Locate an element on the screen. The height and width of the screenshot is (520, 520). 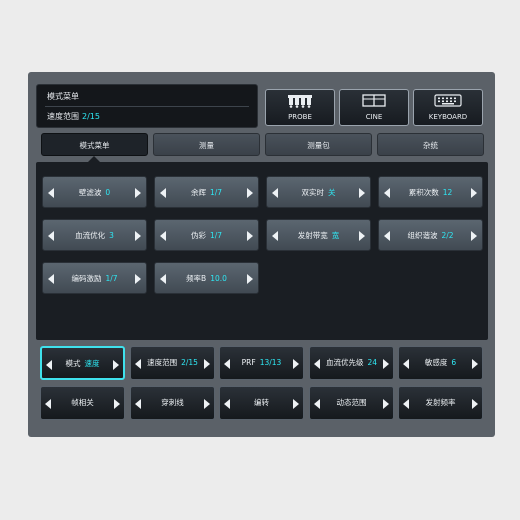
breadcrumb-divider is located at coordinates (147, 106).